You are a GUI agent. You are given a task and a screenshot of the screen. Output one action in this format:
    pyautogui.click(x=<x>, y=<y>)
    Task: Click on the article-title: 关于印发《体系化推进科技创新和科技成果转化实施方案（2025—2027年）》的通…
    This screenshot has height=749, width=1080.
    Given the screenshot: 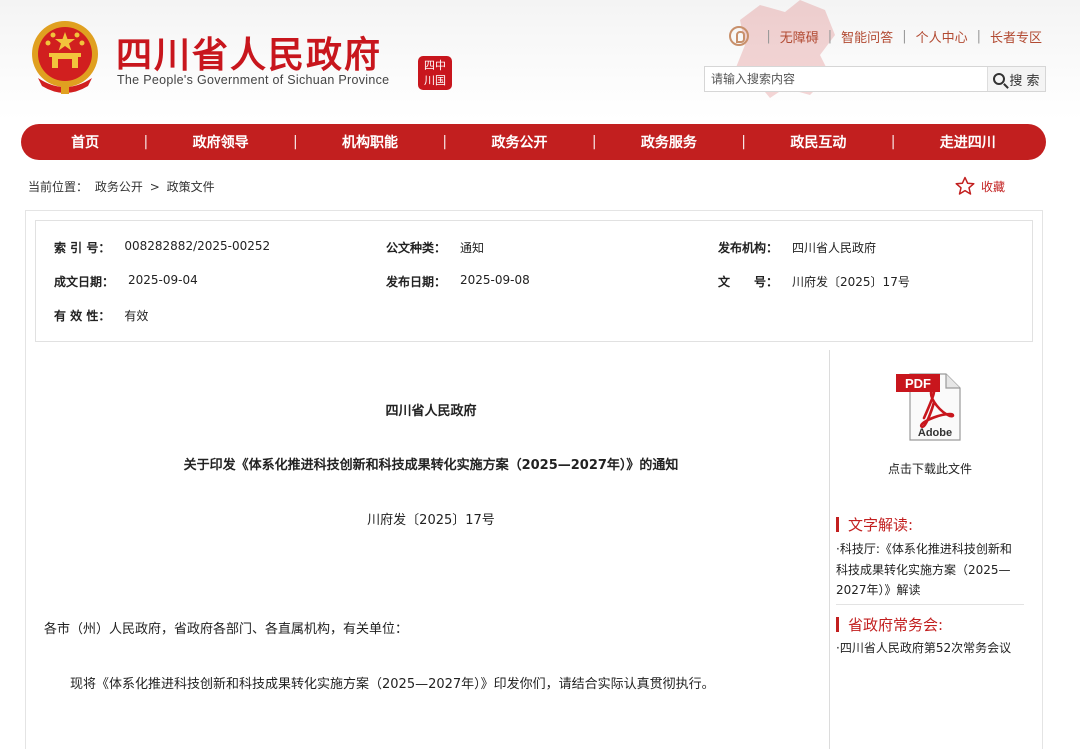 What is the action you would take?
    pyautogui.click(x=431, y=465)
    